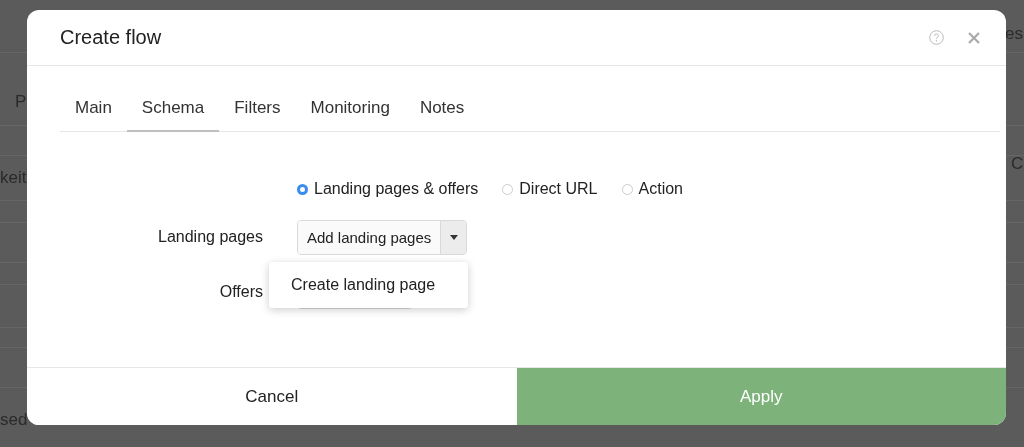 The width and height of the screenshot is (1024, 447). I want to click on tab: Monitoring, so click(350, 115).